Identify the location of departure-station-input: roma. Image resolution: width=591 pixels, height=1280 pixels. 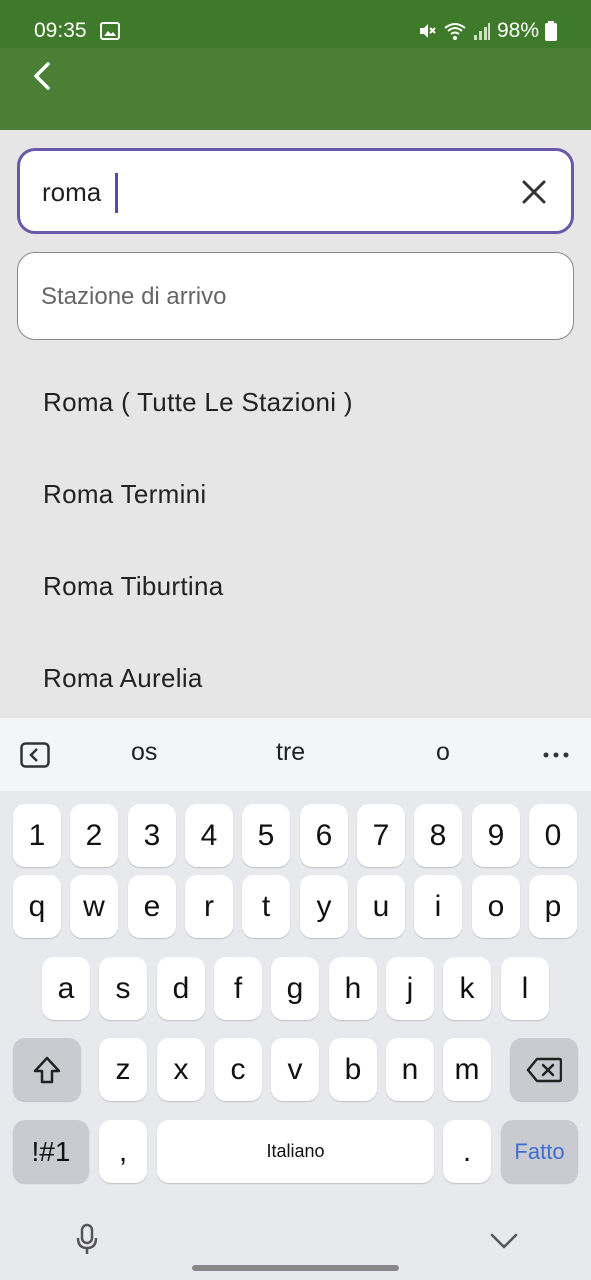
(295, 191).